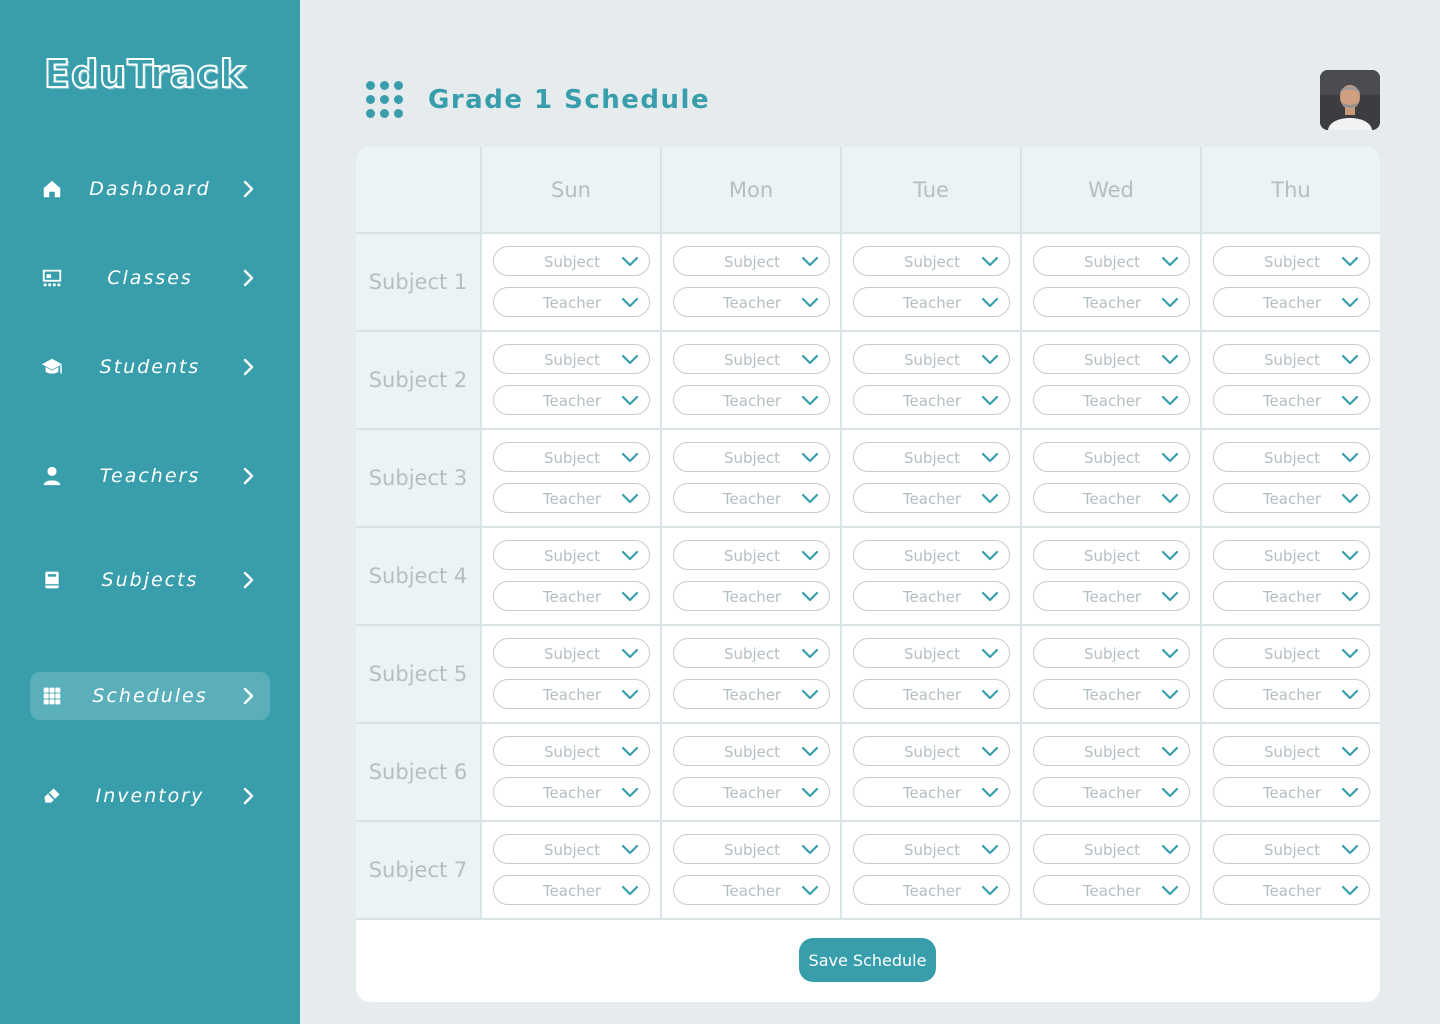 The height and width of the screenshot is (1024, 1440). Describe the element at coordinates (150, 580) in the screenshot. I see `sidebar-item-subjects: Subjects` at that location.